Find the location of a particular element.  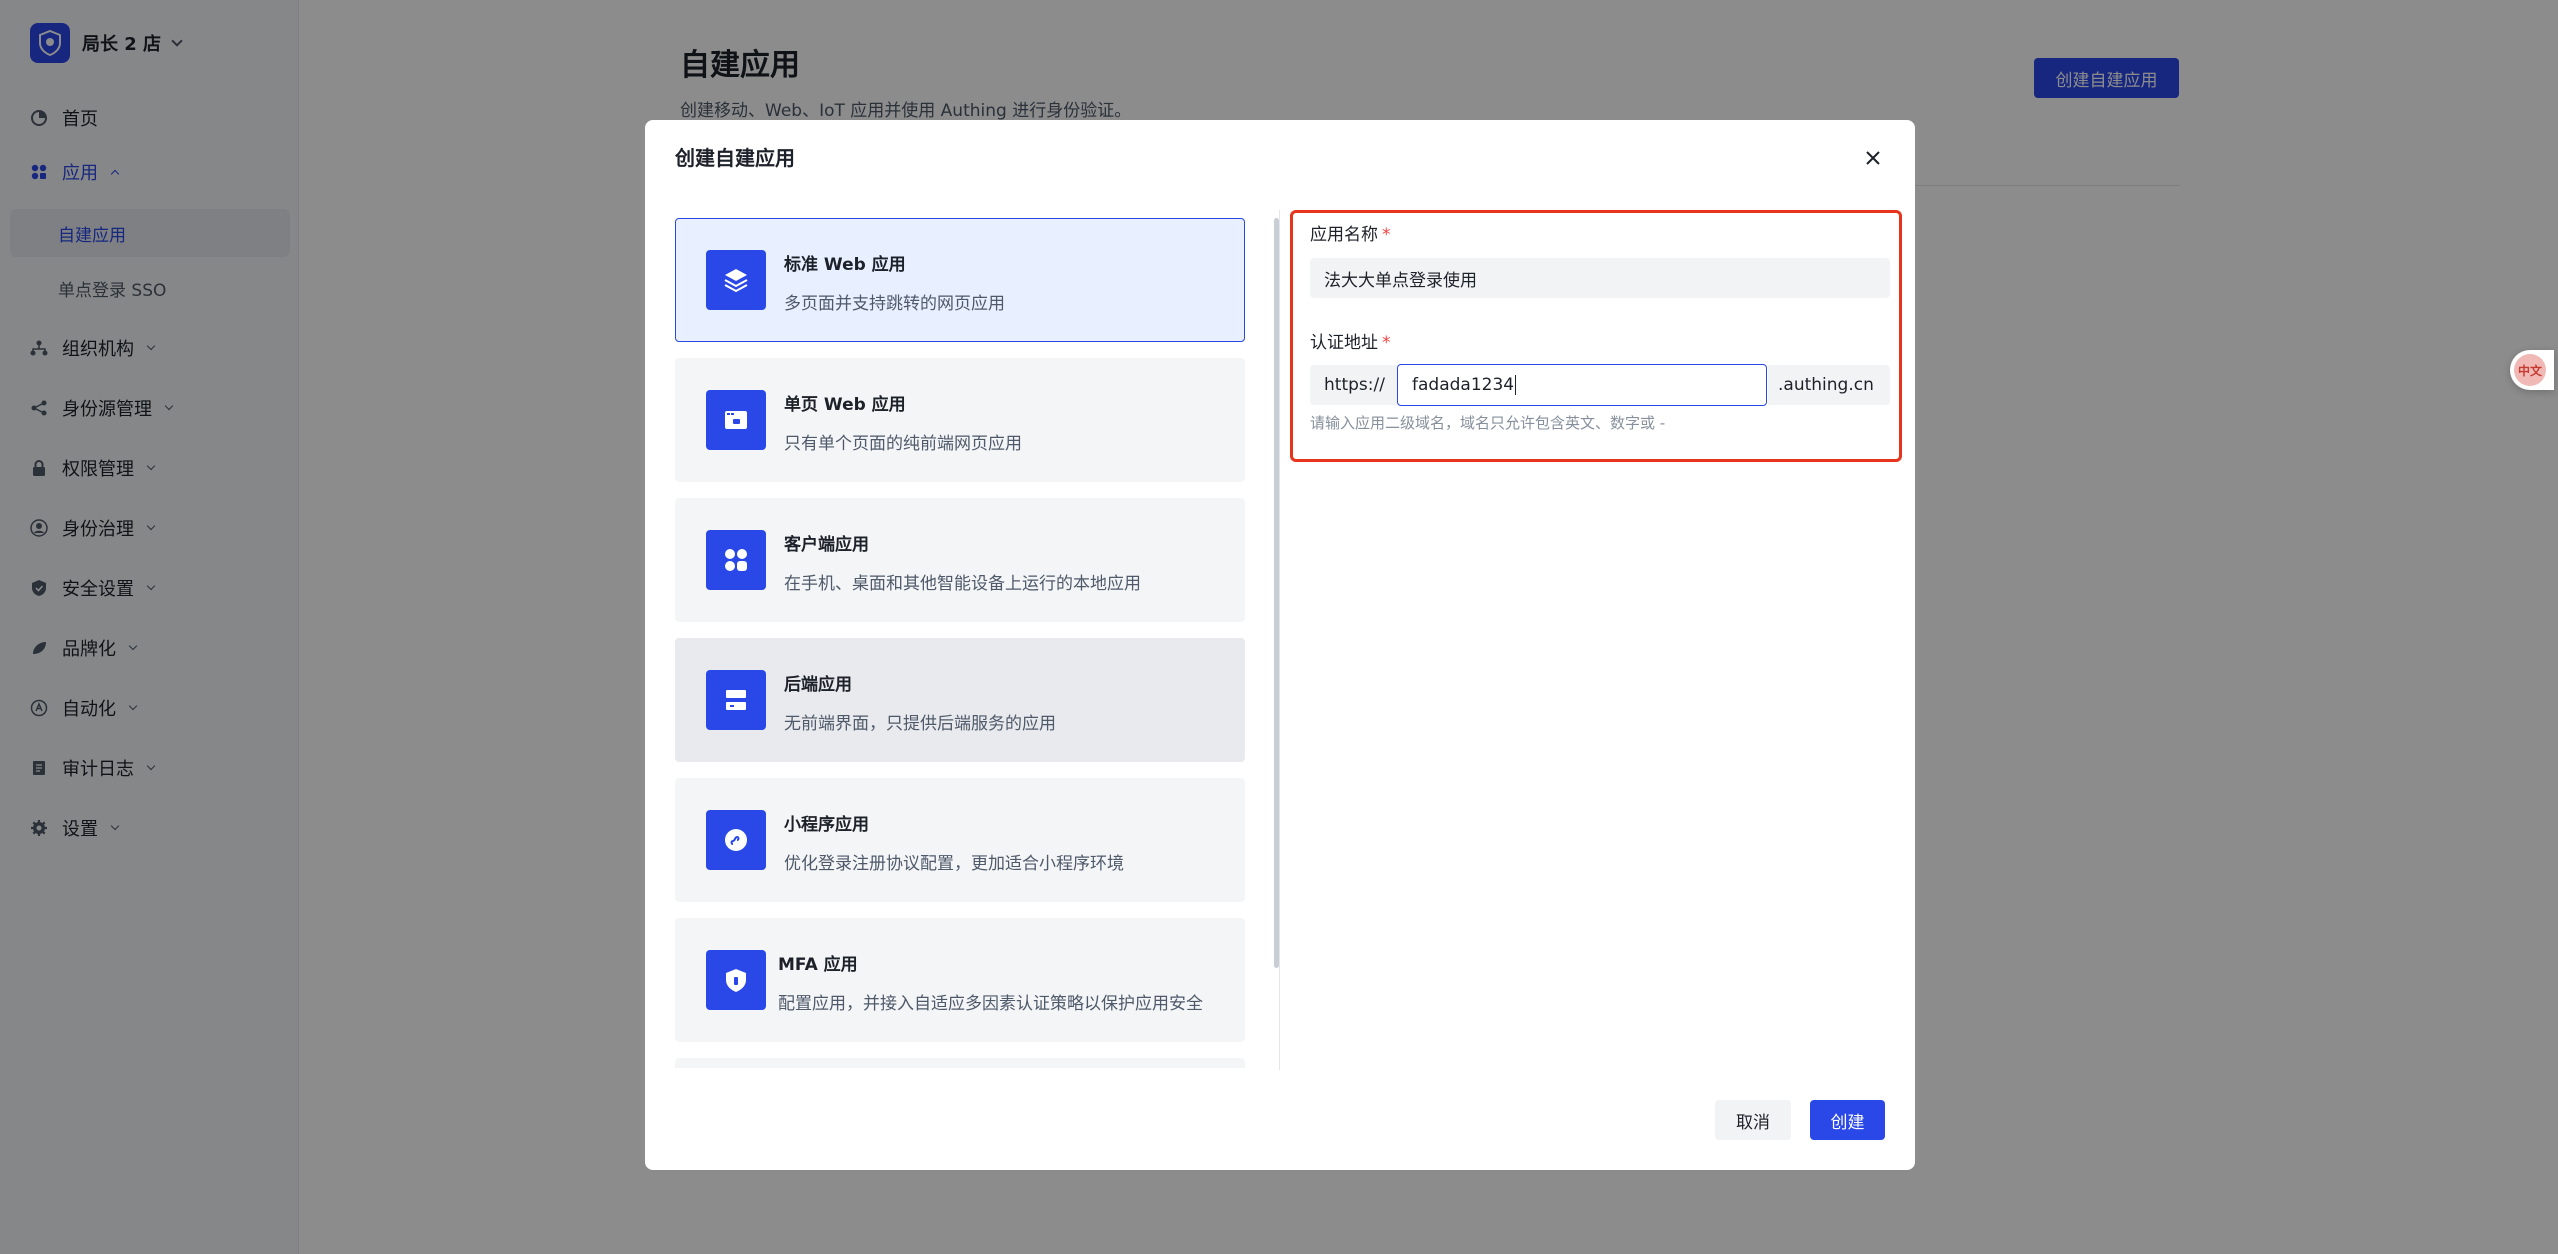

domain-label: 认证地址 * is located at coordinates (1350, 343).